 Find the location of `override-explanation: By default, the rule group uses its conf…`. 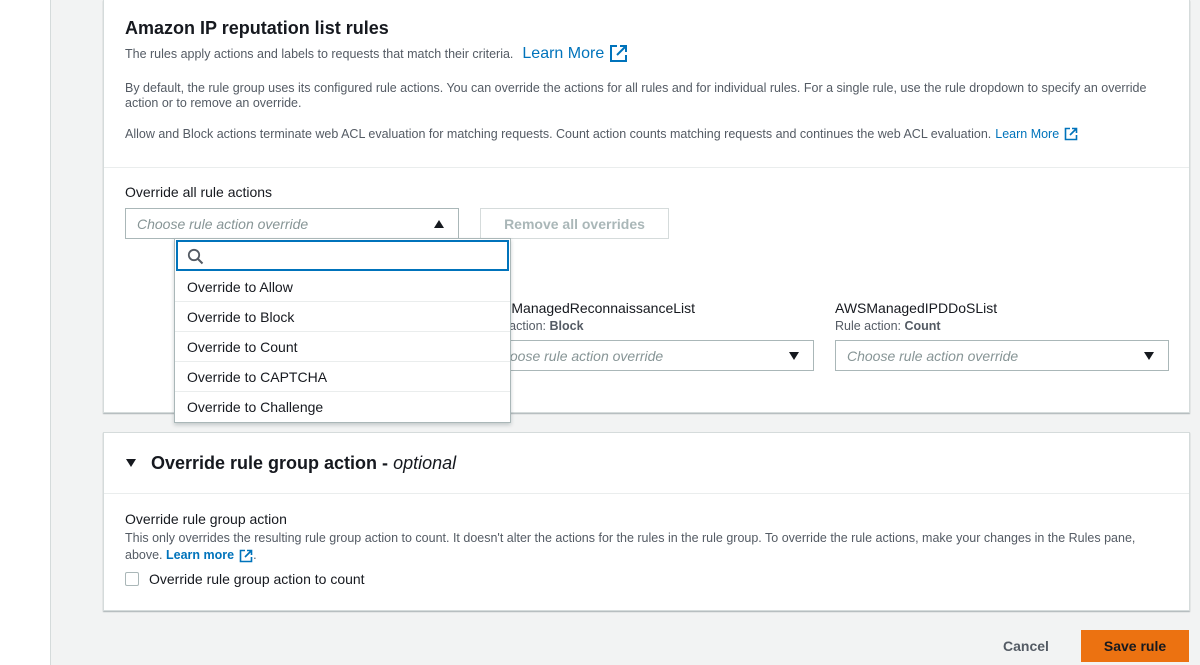

override-explanation: By default, the rule group uses its conf… is located at coordinates (636, 95).